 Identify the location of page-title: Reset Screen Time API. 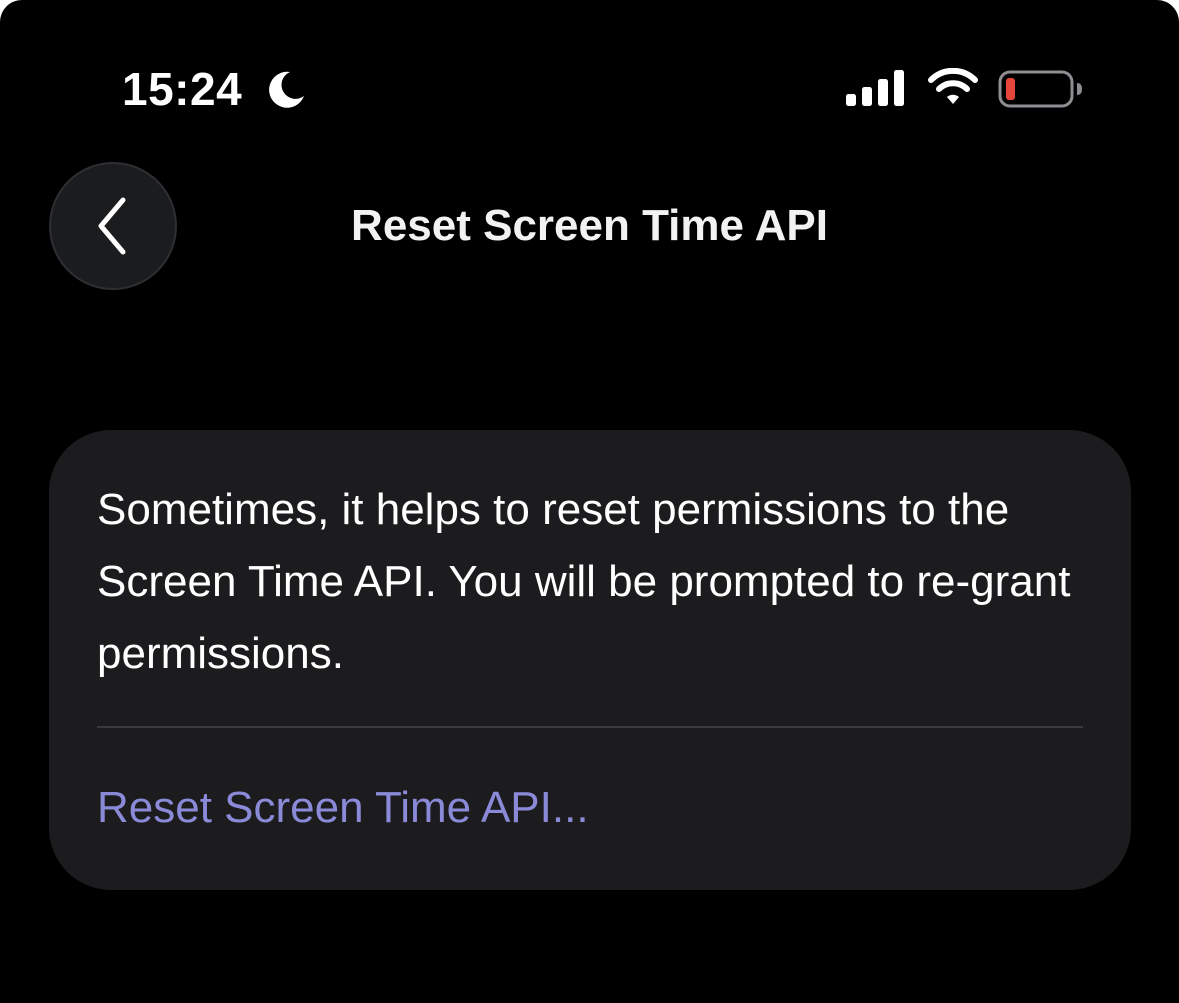
(589, 225).